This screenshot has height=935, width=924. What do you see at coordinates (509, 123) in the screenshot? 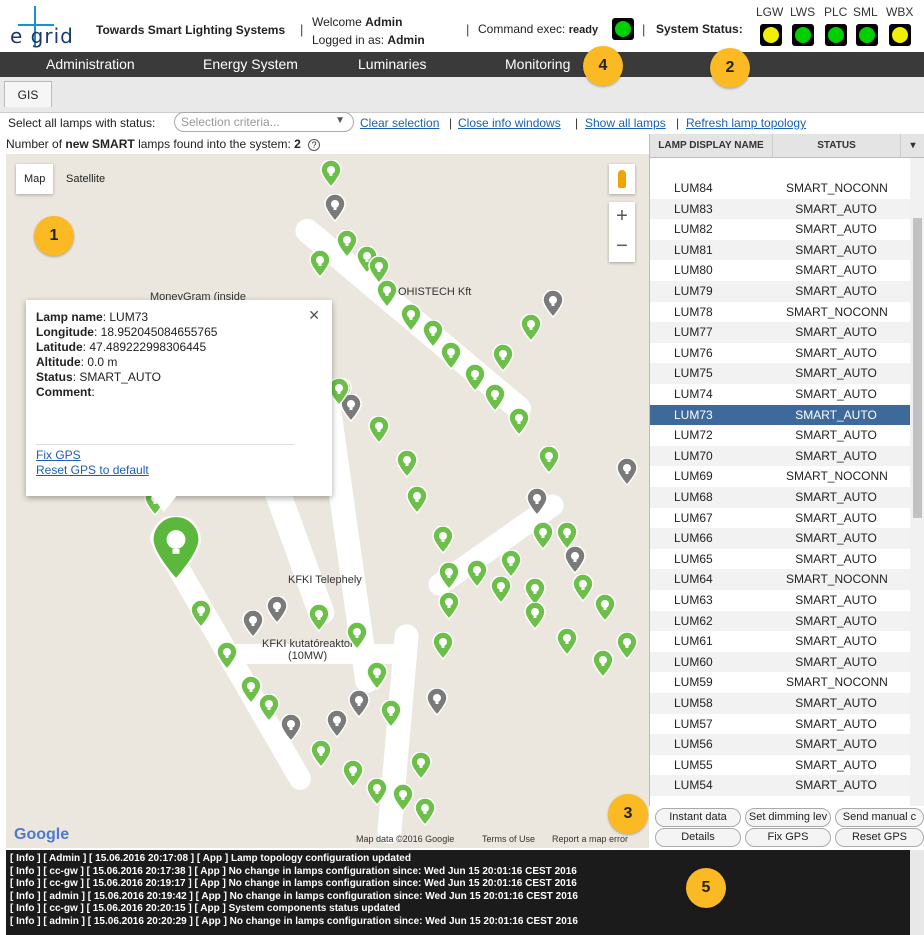
I see `close-info-windows-link: Close info windows` at bounding box center [509, 123].